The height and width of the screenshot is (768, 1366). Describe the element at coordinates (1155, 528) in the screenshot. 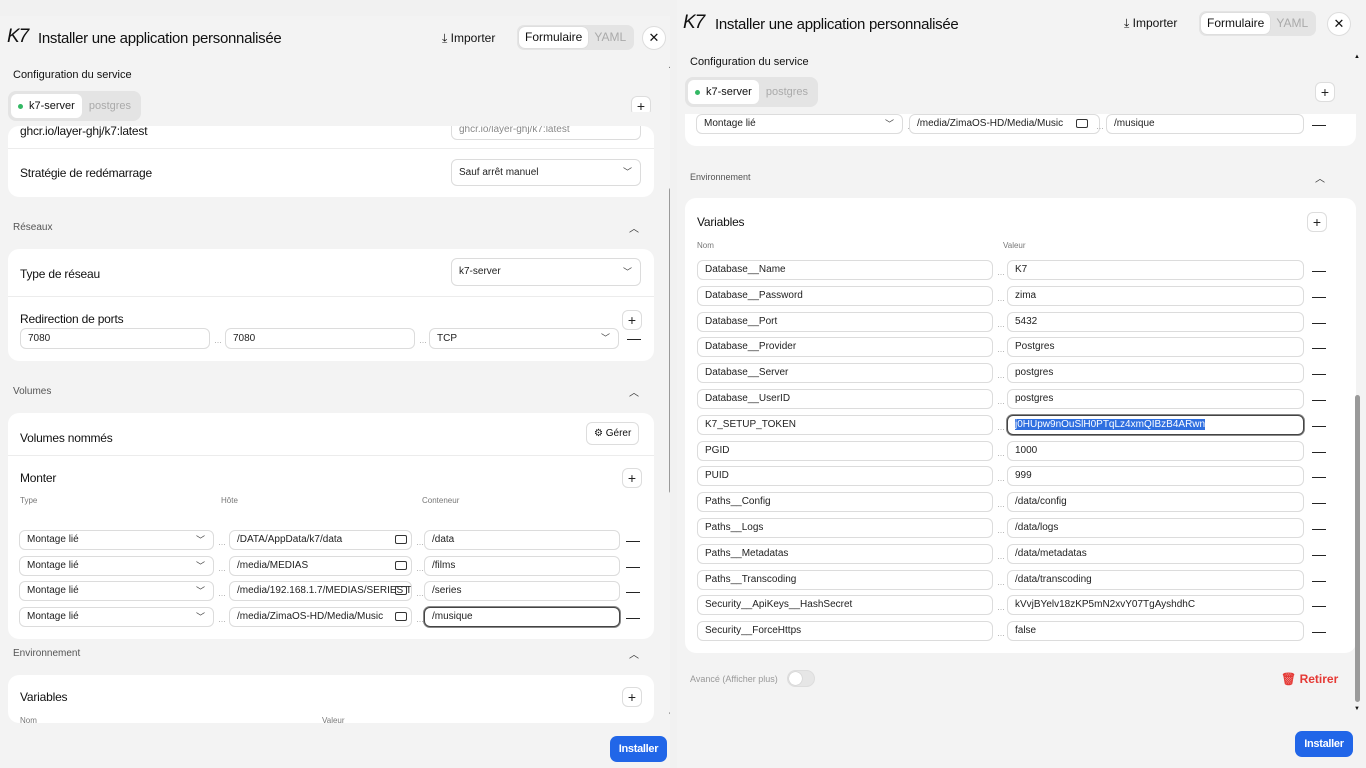

I see `variable-value-input: /data/logs` at that location.